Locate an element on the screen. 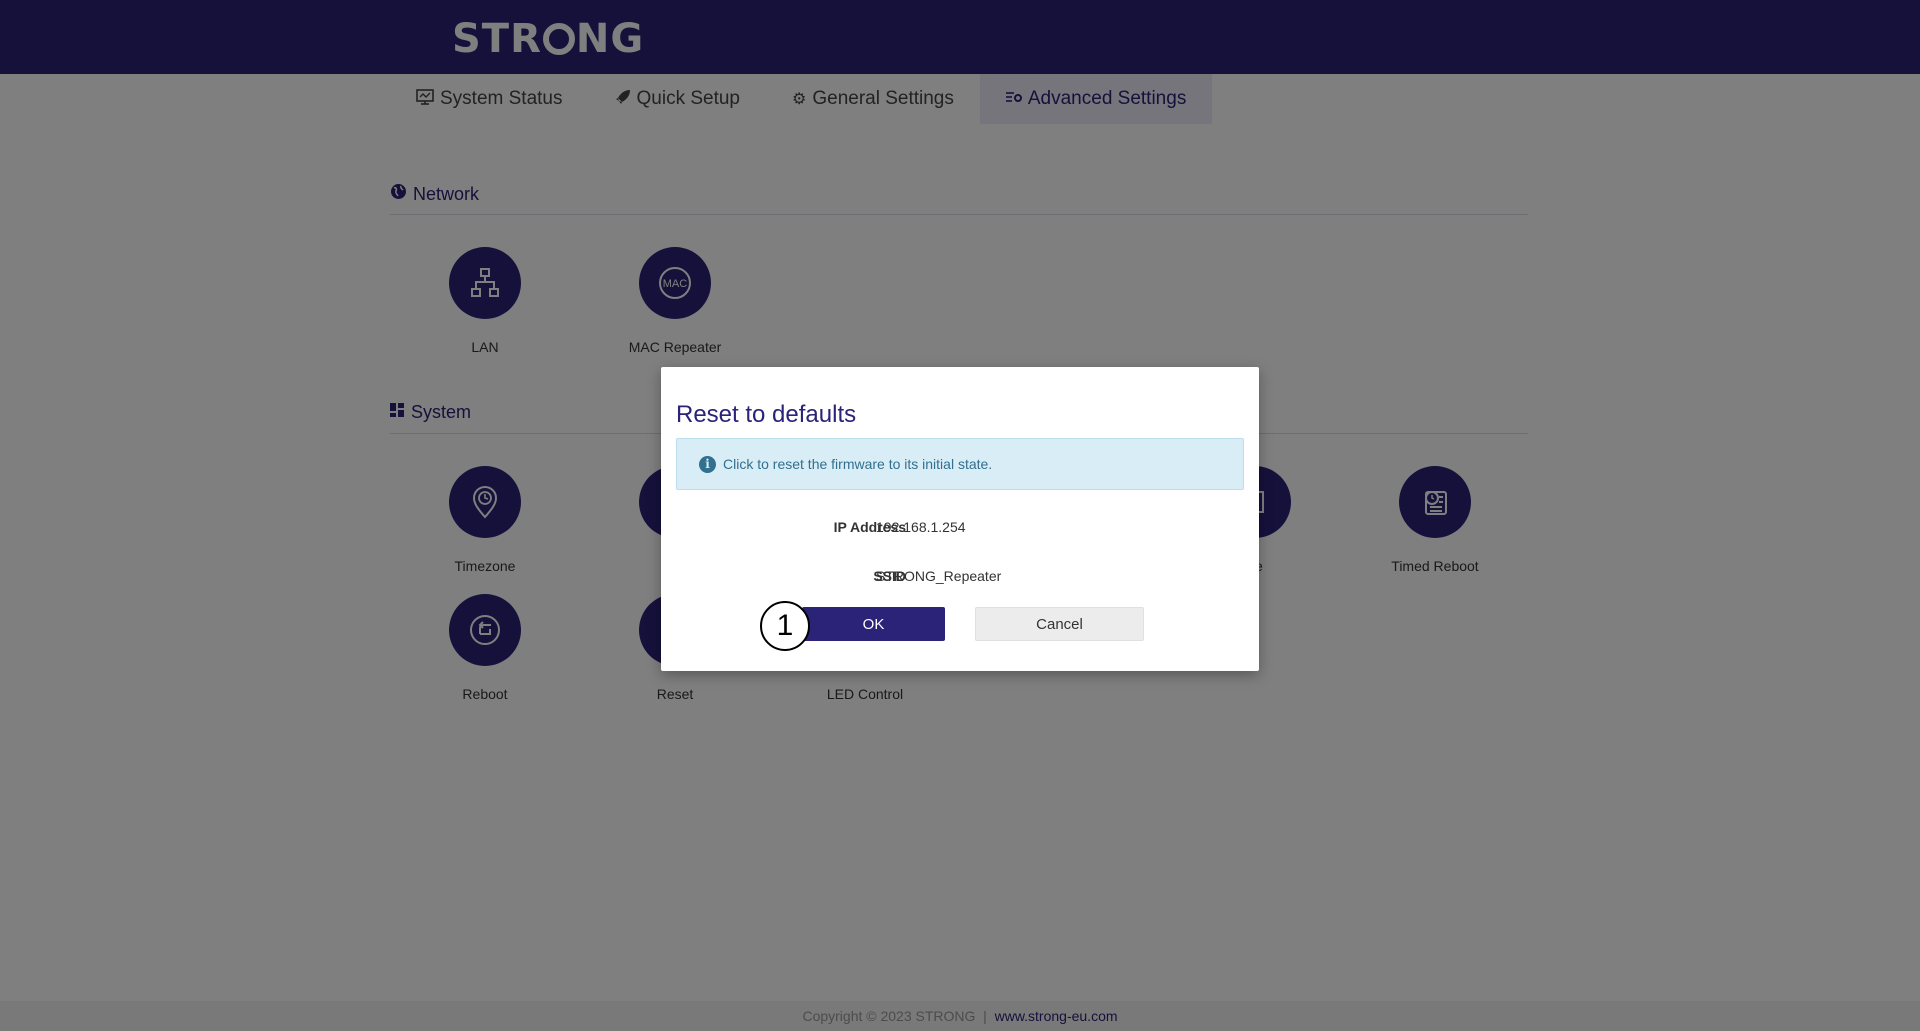 This screenshot has height=1031, width=1920. dialog-title: Reset to defaults is located at coordinates (766, 414).